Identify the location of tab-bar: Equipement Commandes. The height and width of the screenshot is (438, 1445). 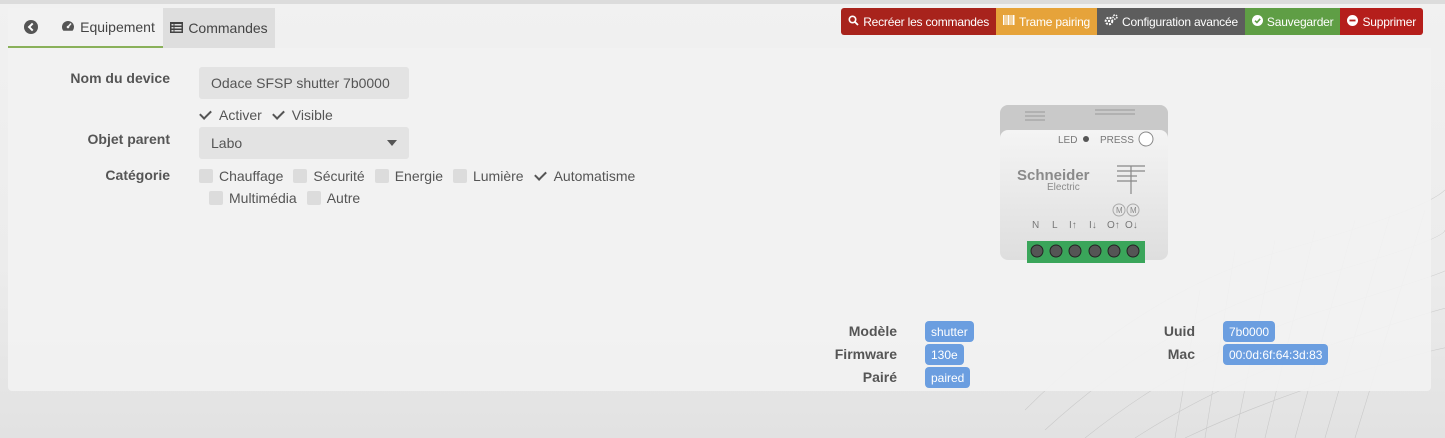
(141, 28).